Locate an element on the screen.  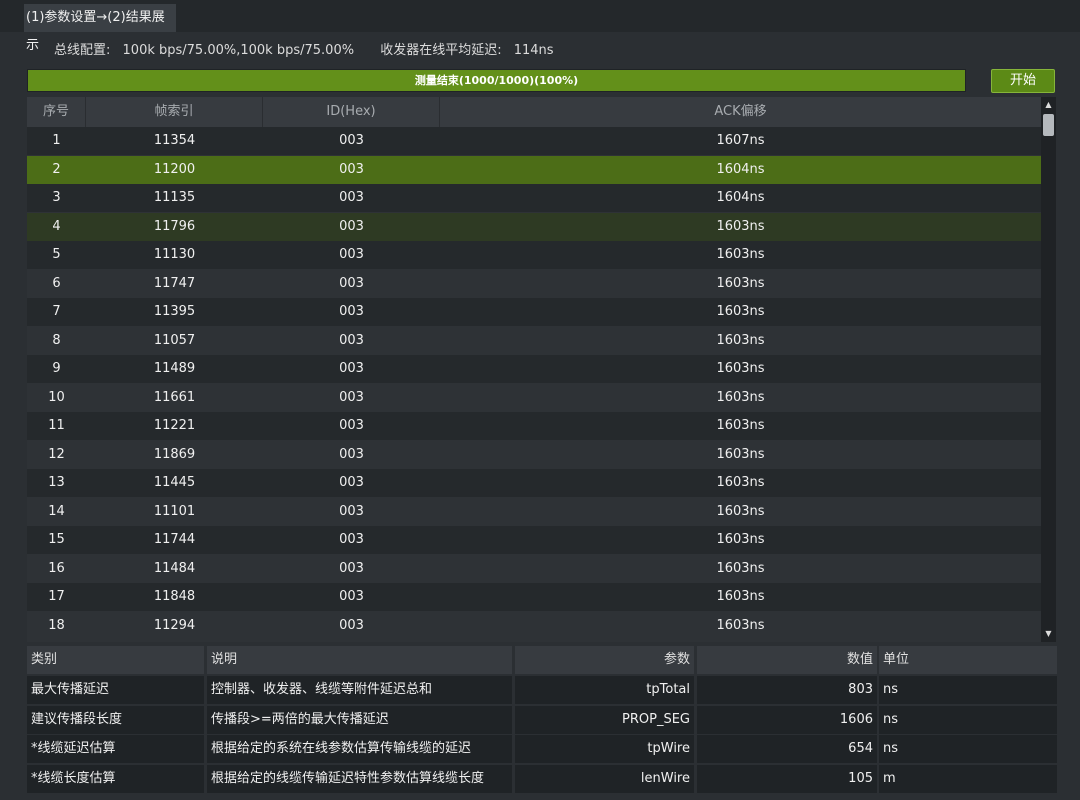
table-row: 14 11101 003 1603ns is located at coordinates (534, 511).